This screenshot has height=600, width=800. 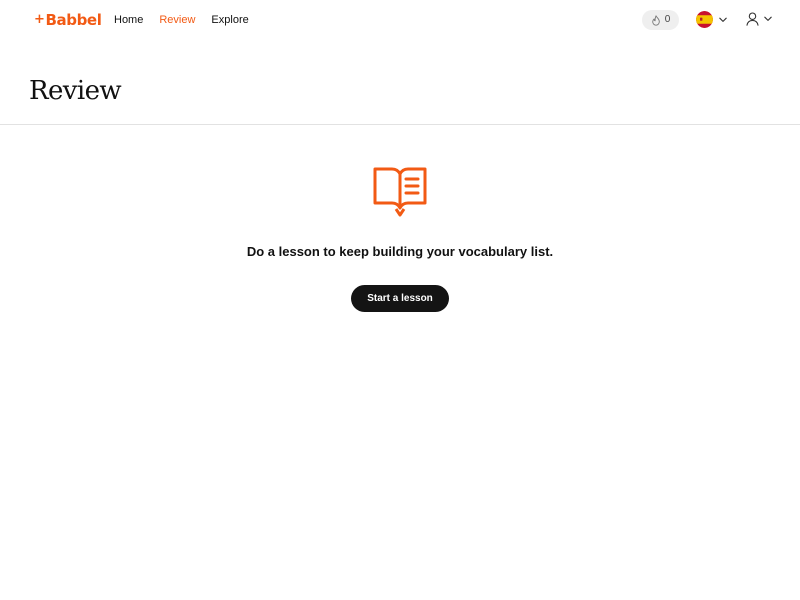 I want to click on top-navigation: + Babbel Home Review Explore 0, so click(x=400, y=20).